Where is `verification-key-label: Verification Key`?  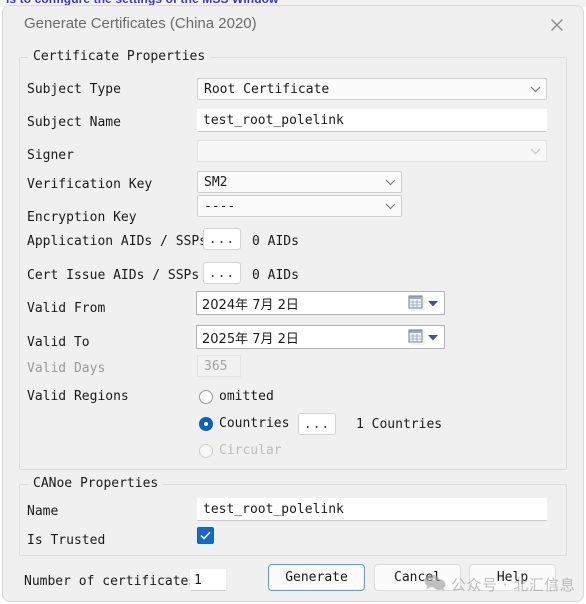
verification-key-label: Verification Key is located at coordinates (90, 184).